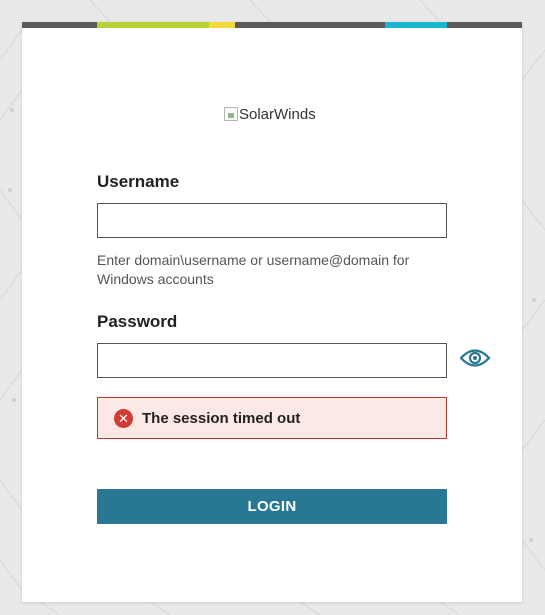 This screenshot has width=545, height=615. I want to click on login-button: LOGIN, so click(272, 506).